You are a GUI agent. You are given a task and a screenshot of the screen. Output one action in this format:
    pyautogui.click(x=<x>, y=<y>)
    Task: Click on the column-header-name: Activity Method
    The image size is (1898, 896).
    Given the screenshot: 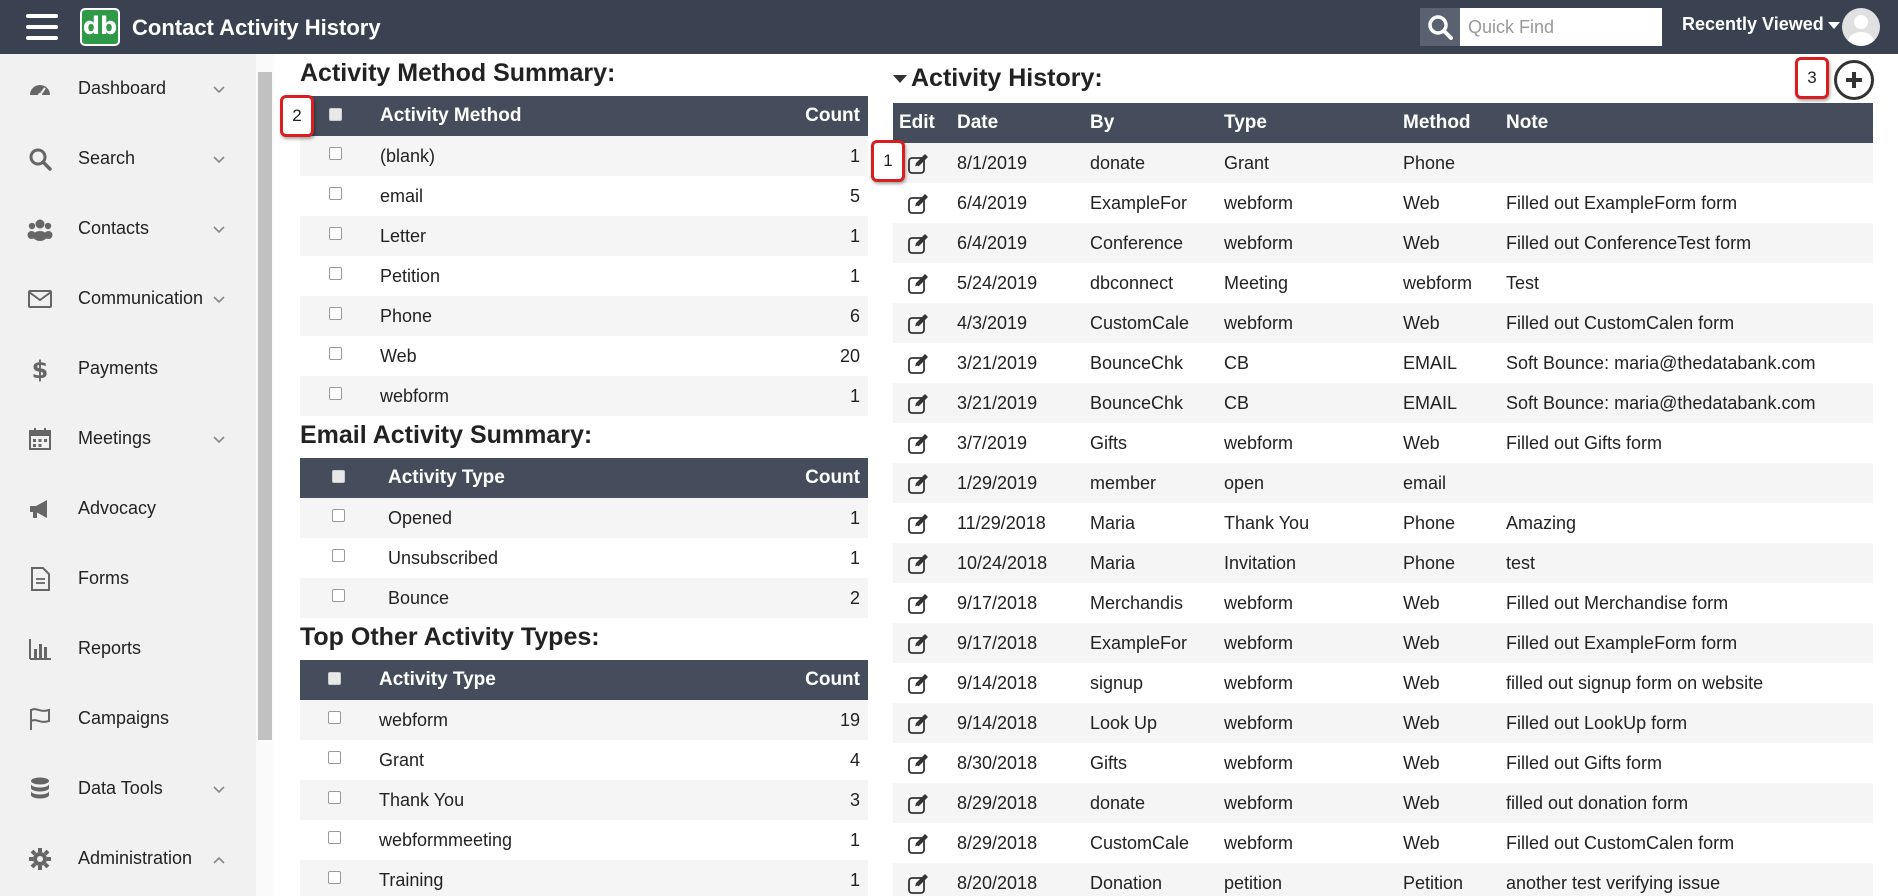 What is the action you would take?
    pyautogui.click(x=450, y=116)
    